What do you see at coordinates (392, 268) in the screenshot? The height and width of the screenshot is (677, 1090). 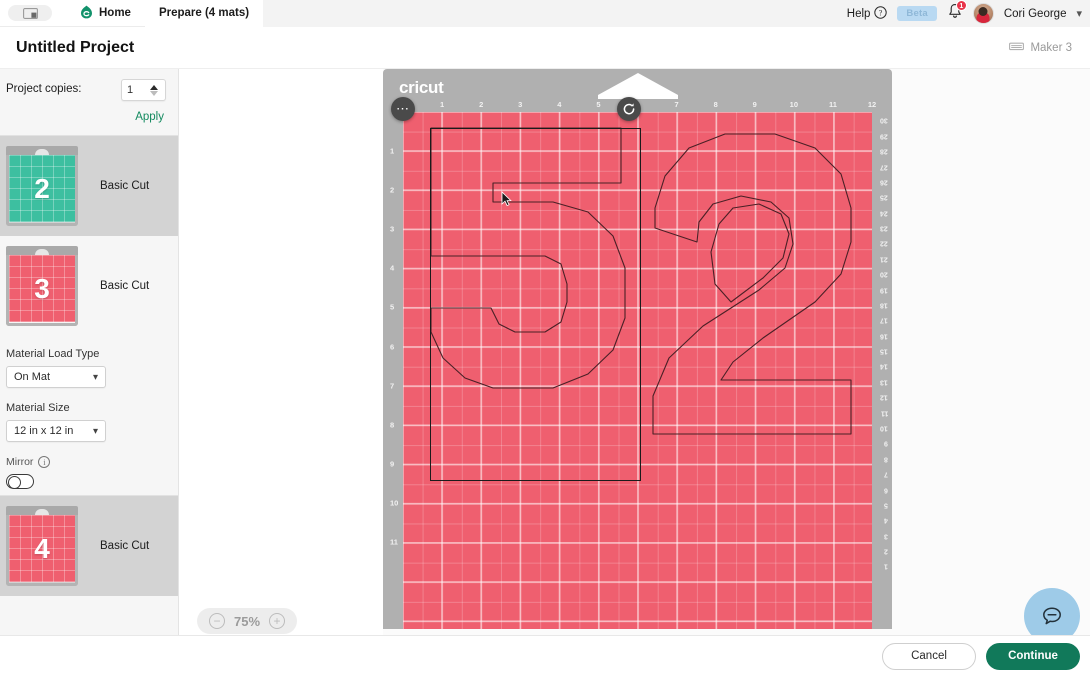 I see `ruler-left-tick: 4` at bounding box center [392, 268].